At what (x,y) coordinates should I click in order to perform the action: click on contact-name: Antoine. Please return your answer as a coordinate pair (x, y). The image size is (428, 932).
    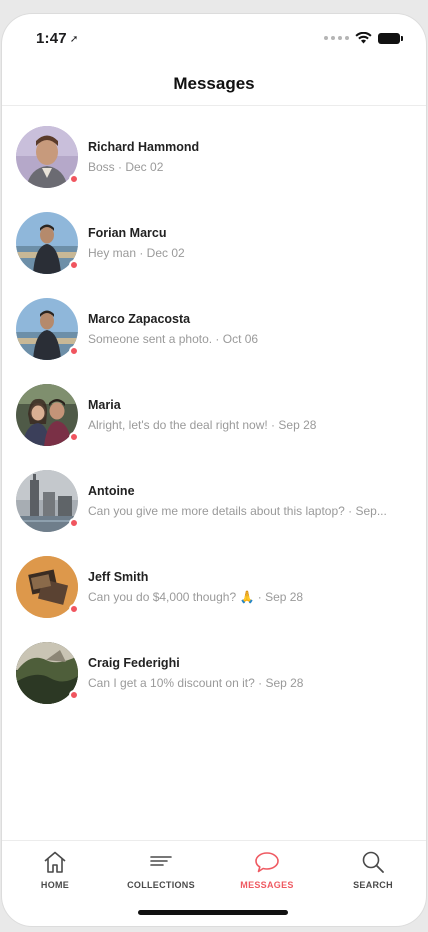
    Looking at the image, I should click on (111, 491).